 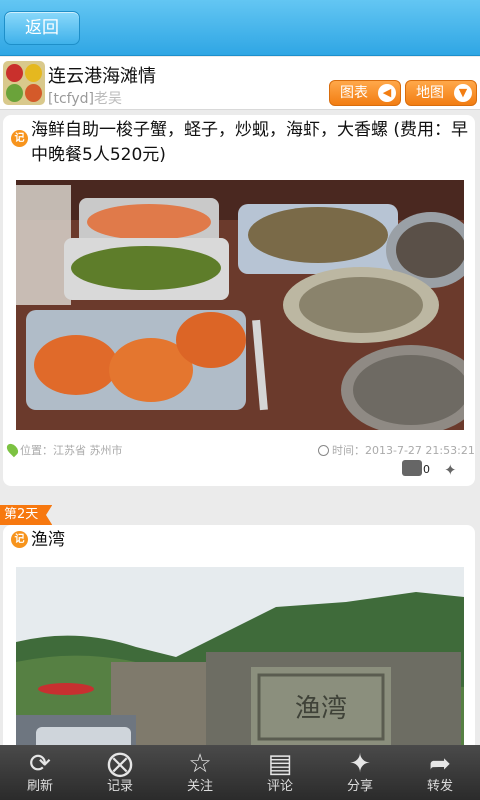 I want to click on chevron-down-icon: ▼, so click(x=463, y=93).